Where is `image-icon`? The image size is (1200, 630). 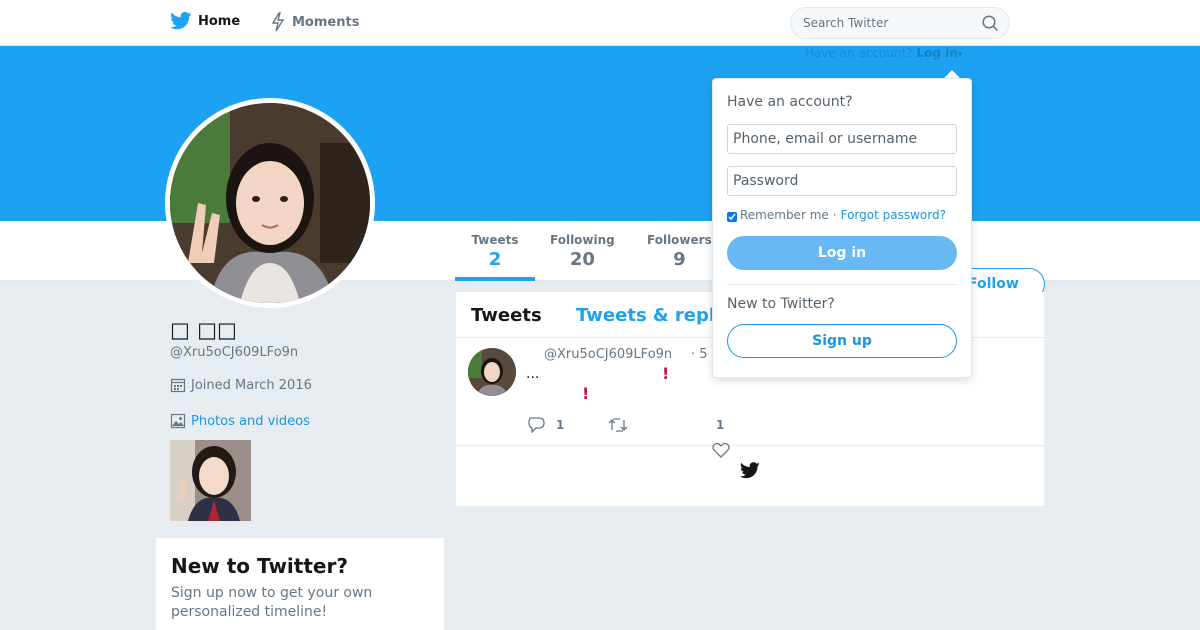
image-icon is located at coordinates (178, 421).